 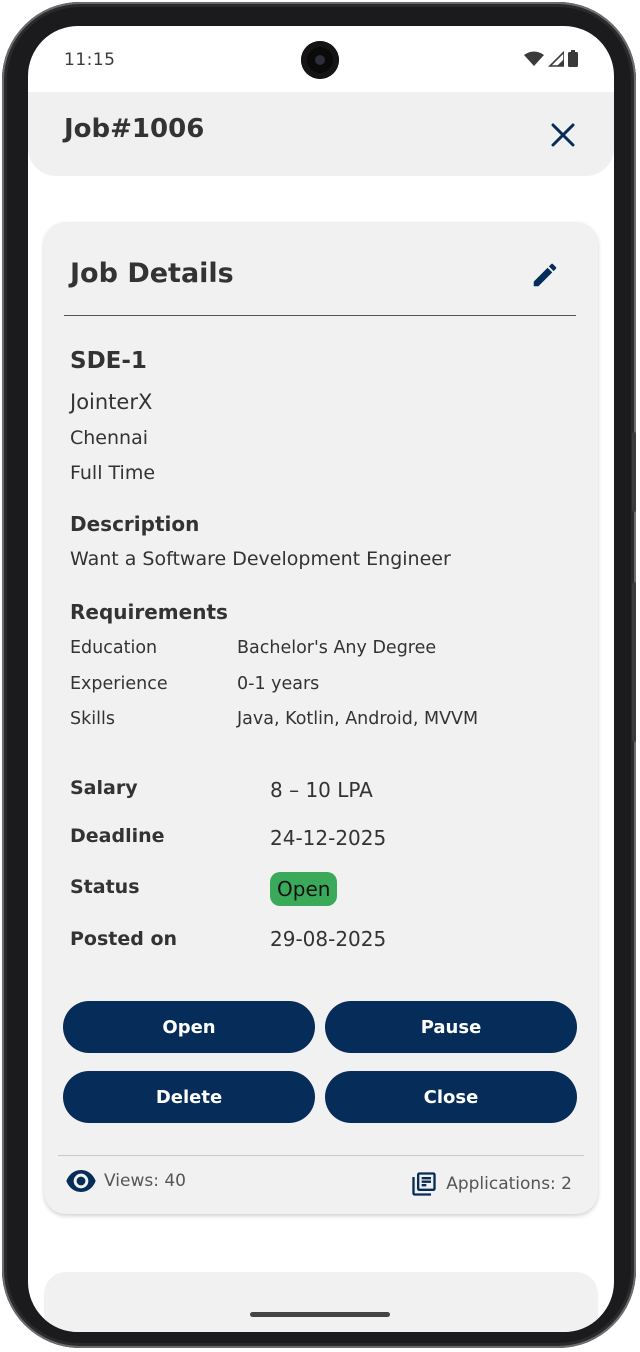 I want to click on status-icons, so click(x=551, y=58).